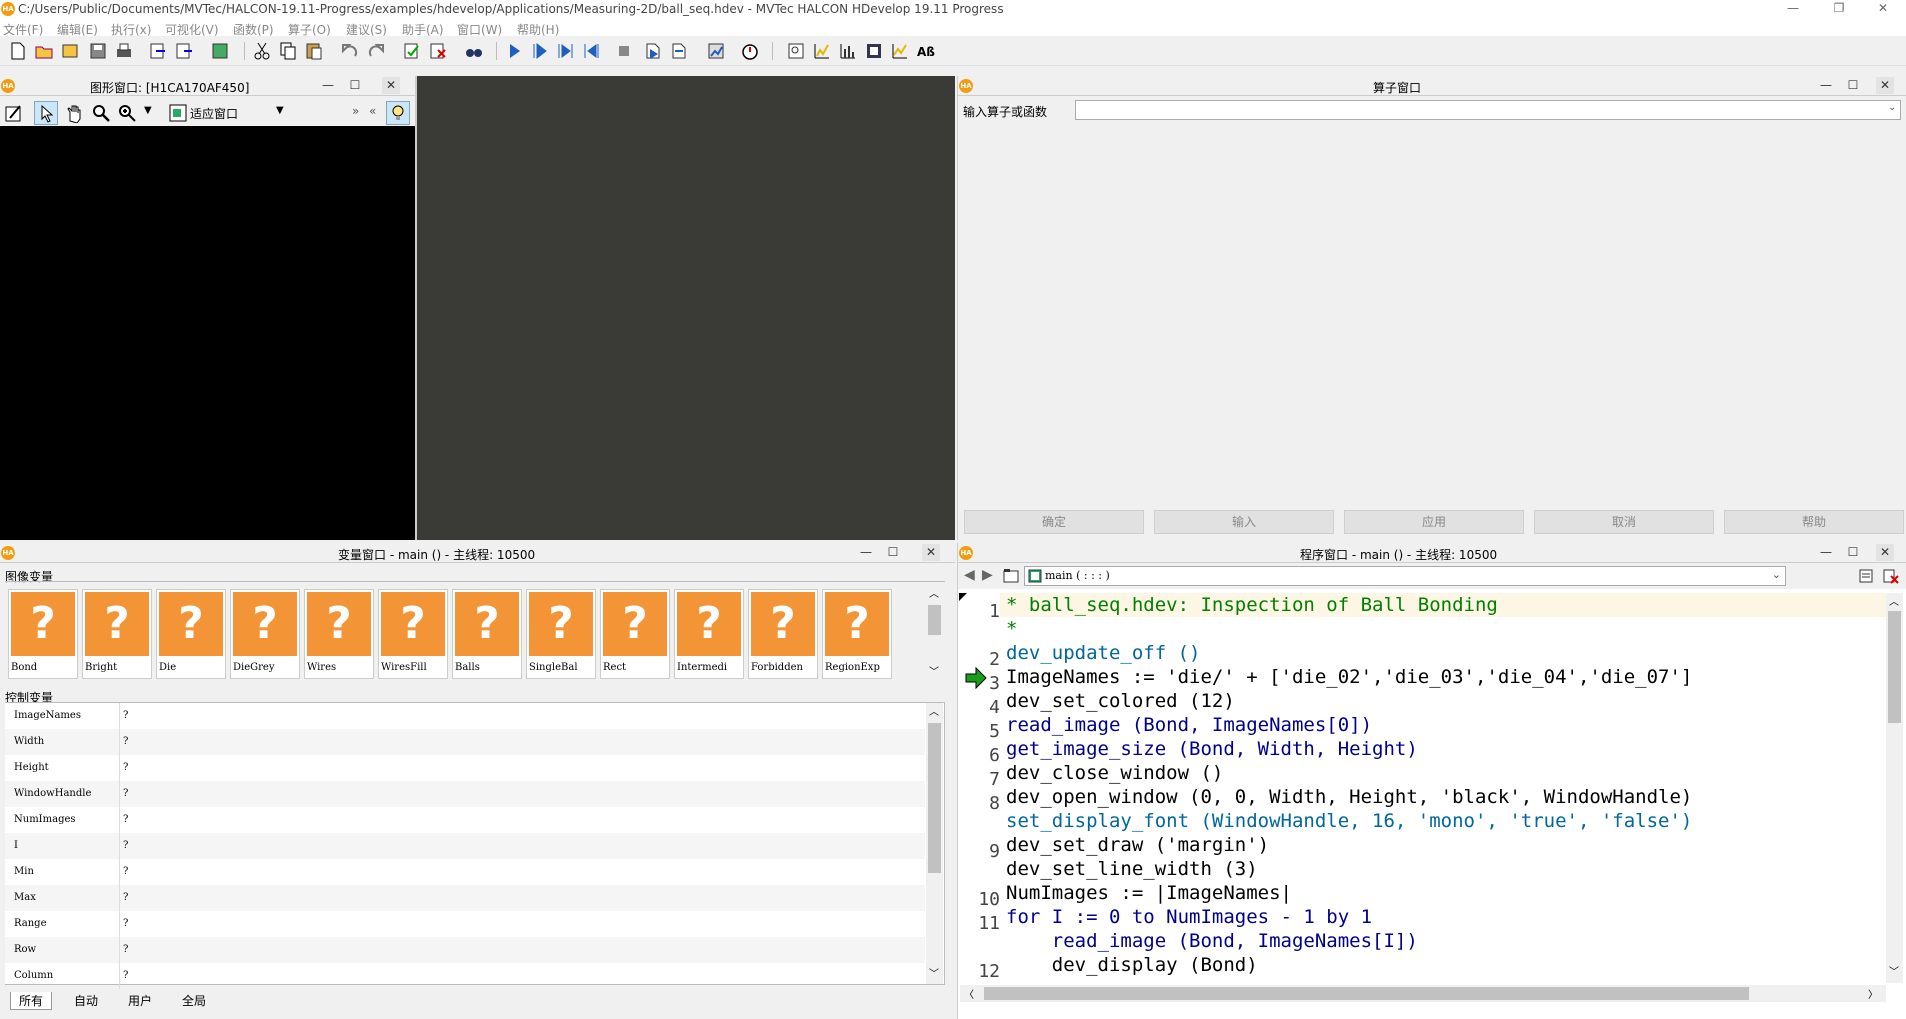 The width and height of the screenshot is (1906, 1019). What do you see at coordinates (635, 634) in the screenshot?
I see `image-var-thumb: ? Rect` at bounding box center [635, 634].